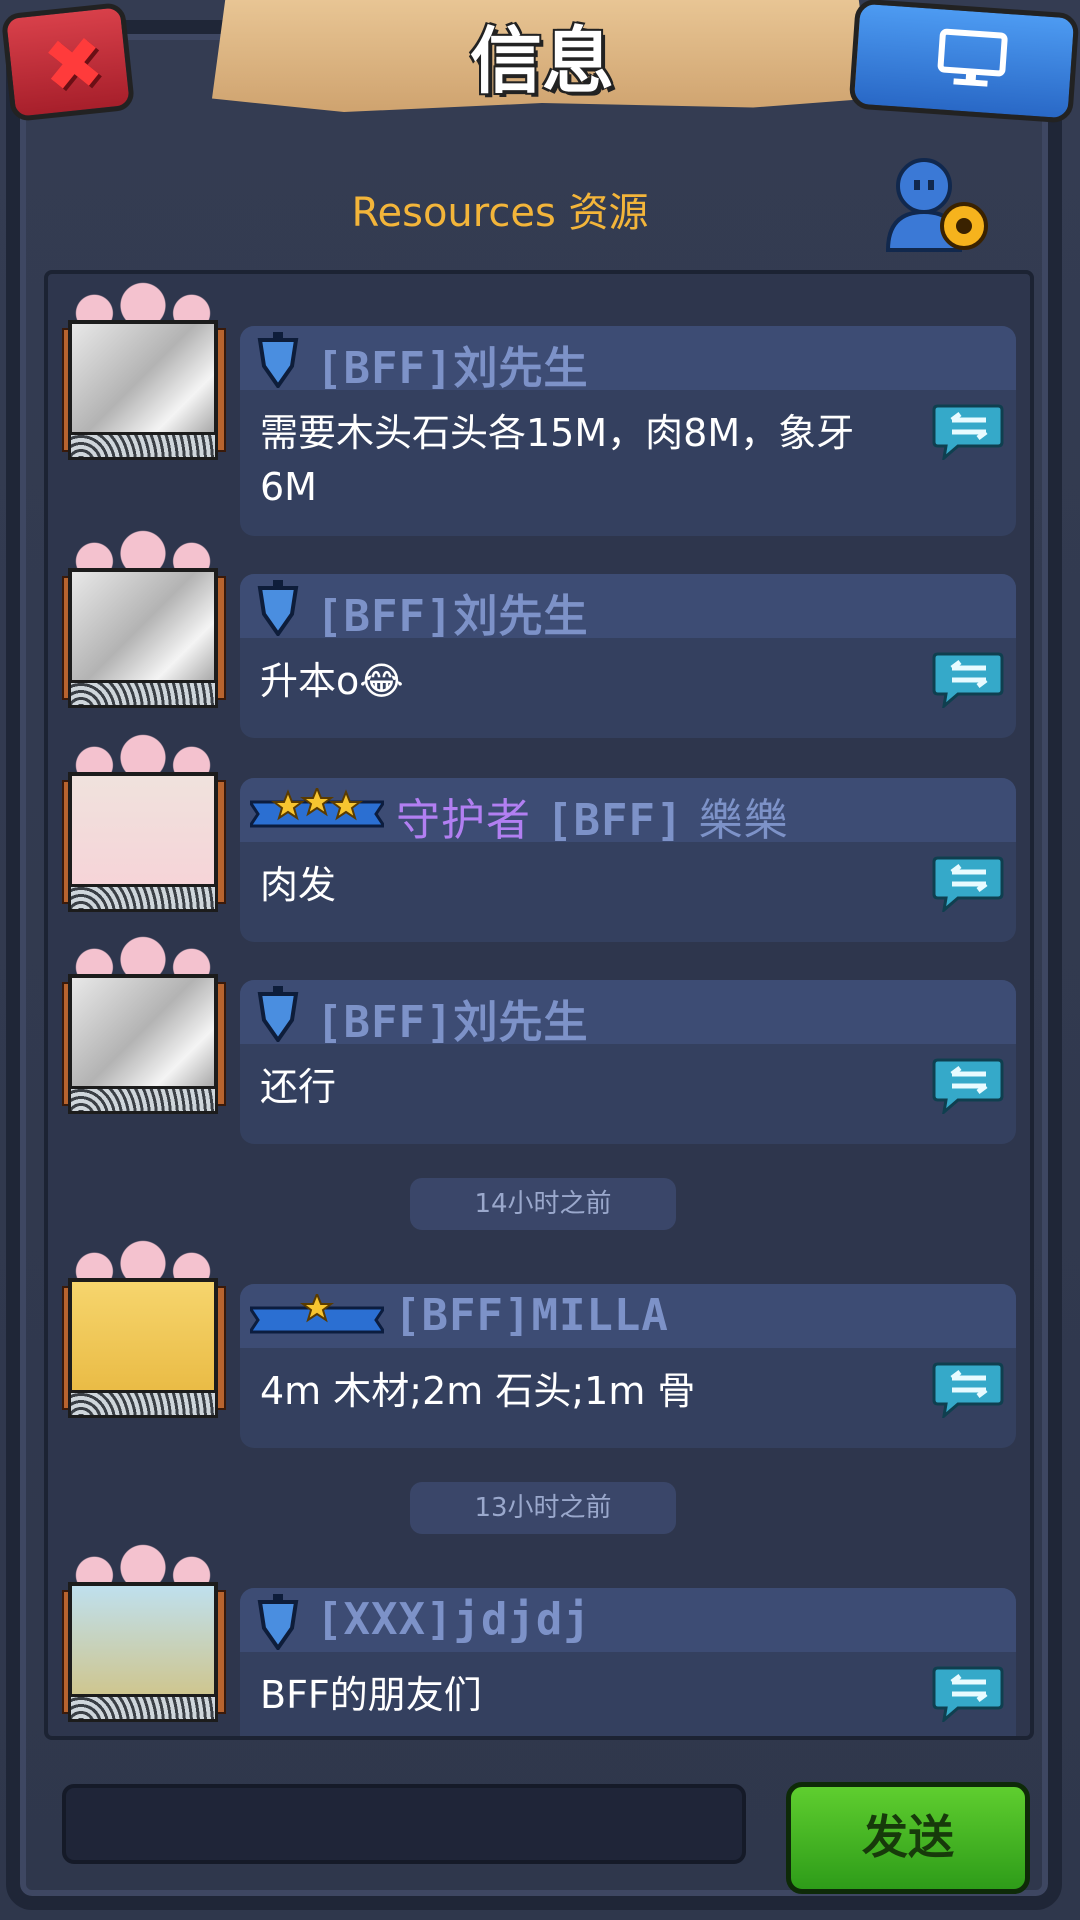  I want to click on message-bubble: [XXX]jdjdj BFF的朋友们, so click(628, 1662).